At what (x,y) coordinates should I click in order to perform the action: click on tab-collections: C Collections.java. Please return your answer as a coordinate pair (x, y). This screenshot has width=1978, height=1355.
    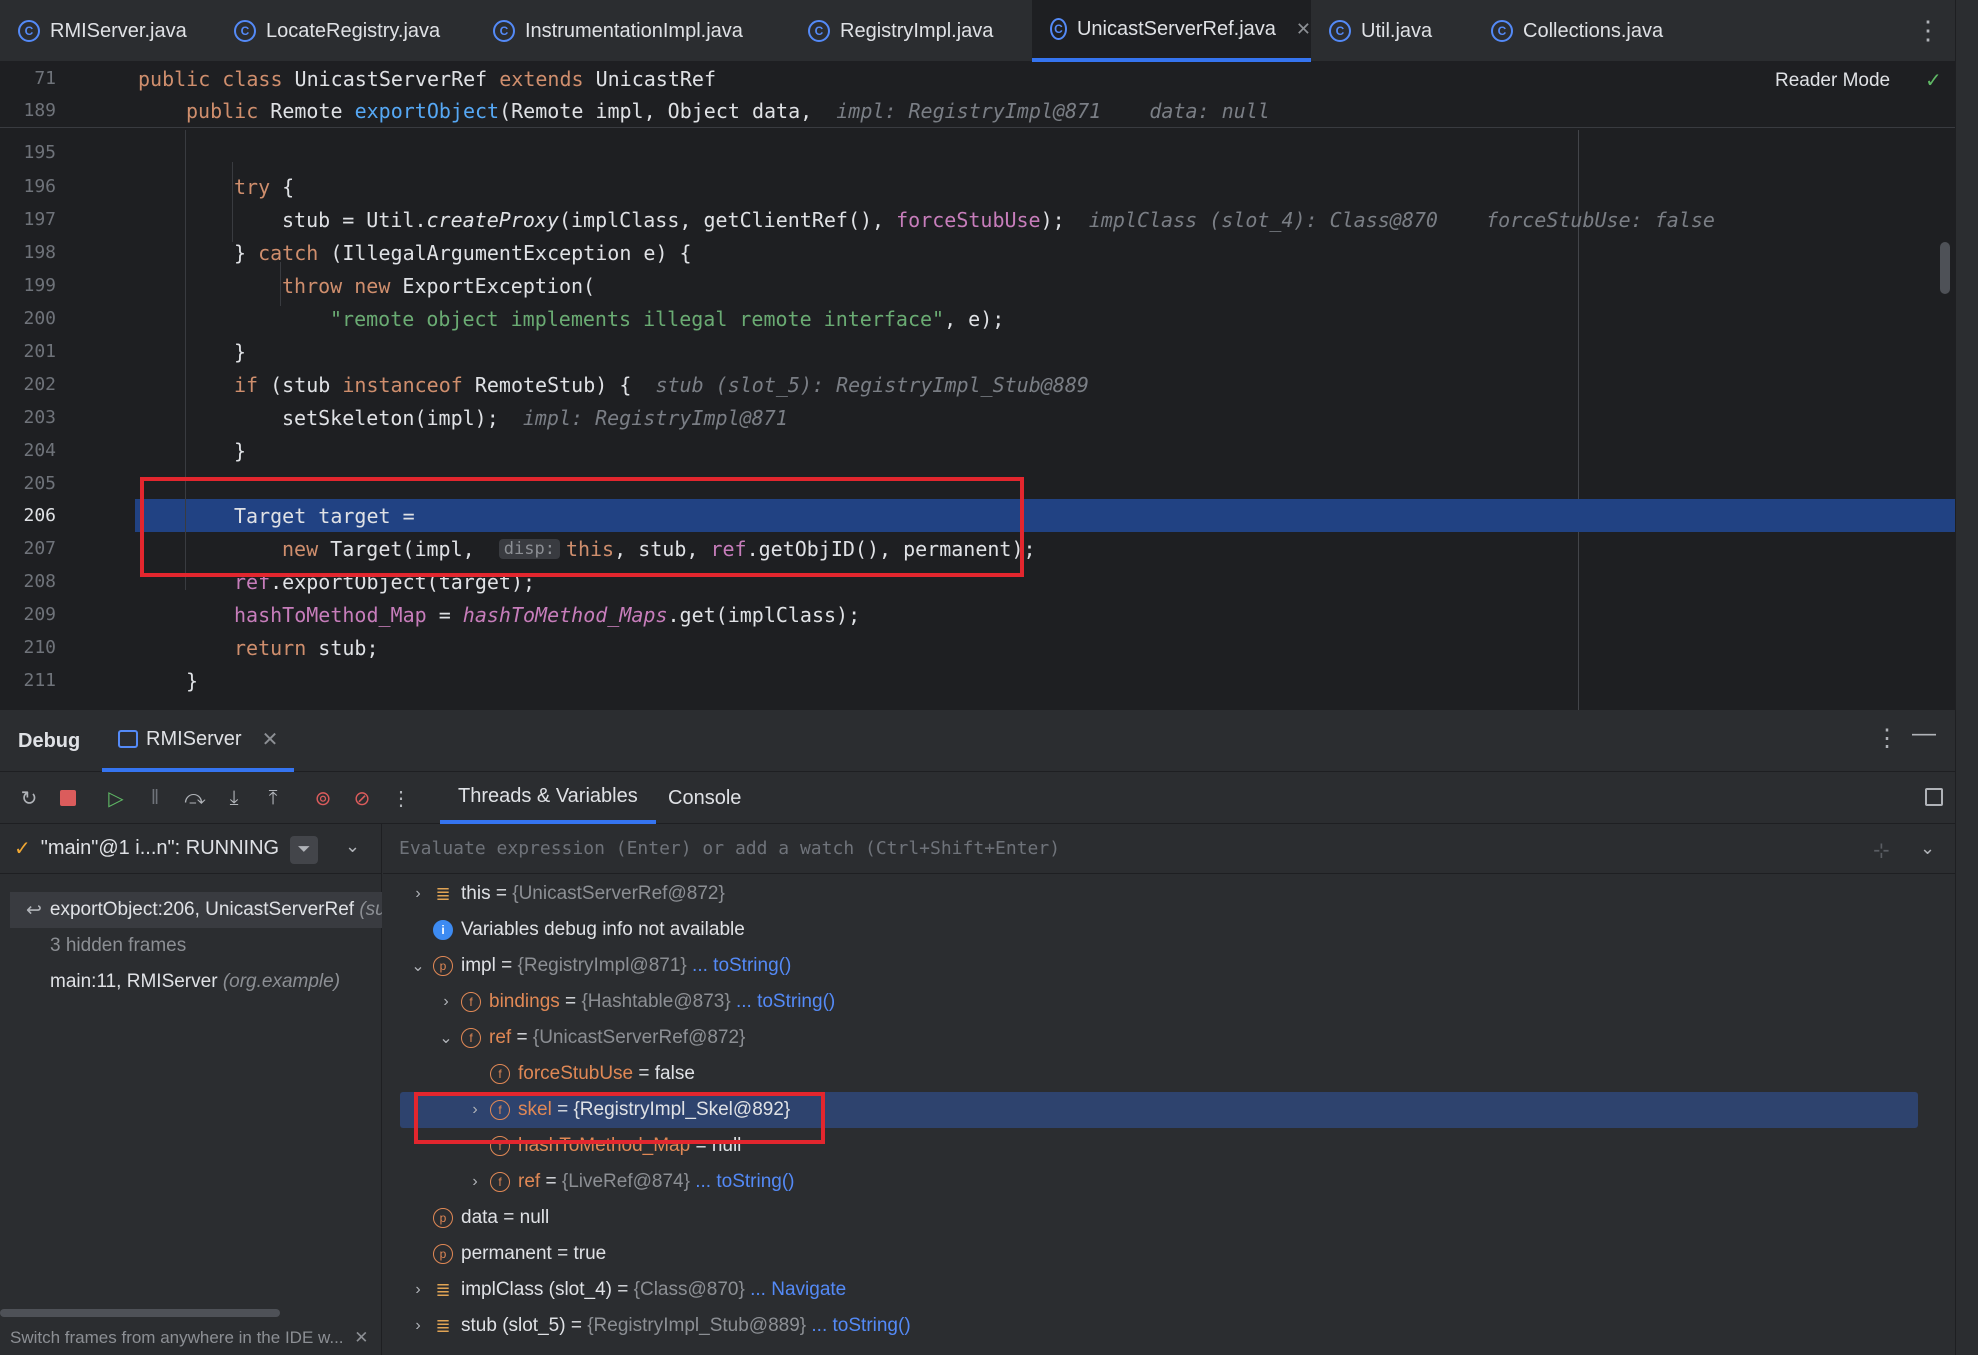
    Looking at the image, I should click on (1588, 31).